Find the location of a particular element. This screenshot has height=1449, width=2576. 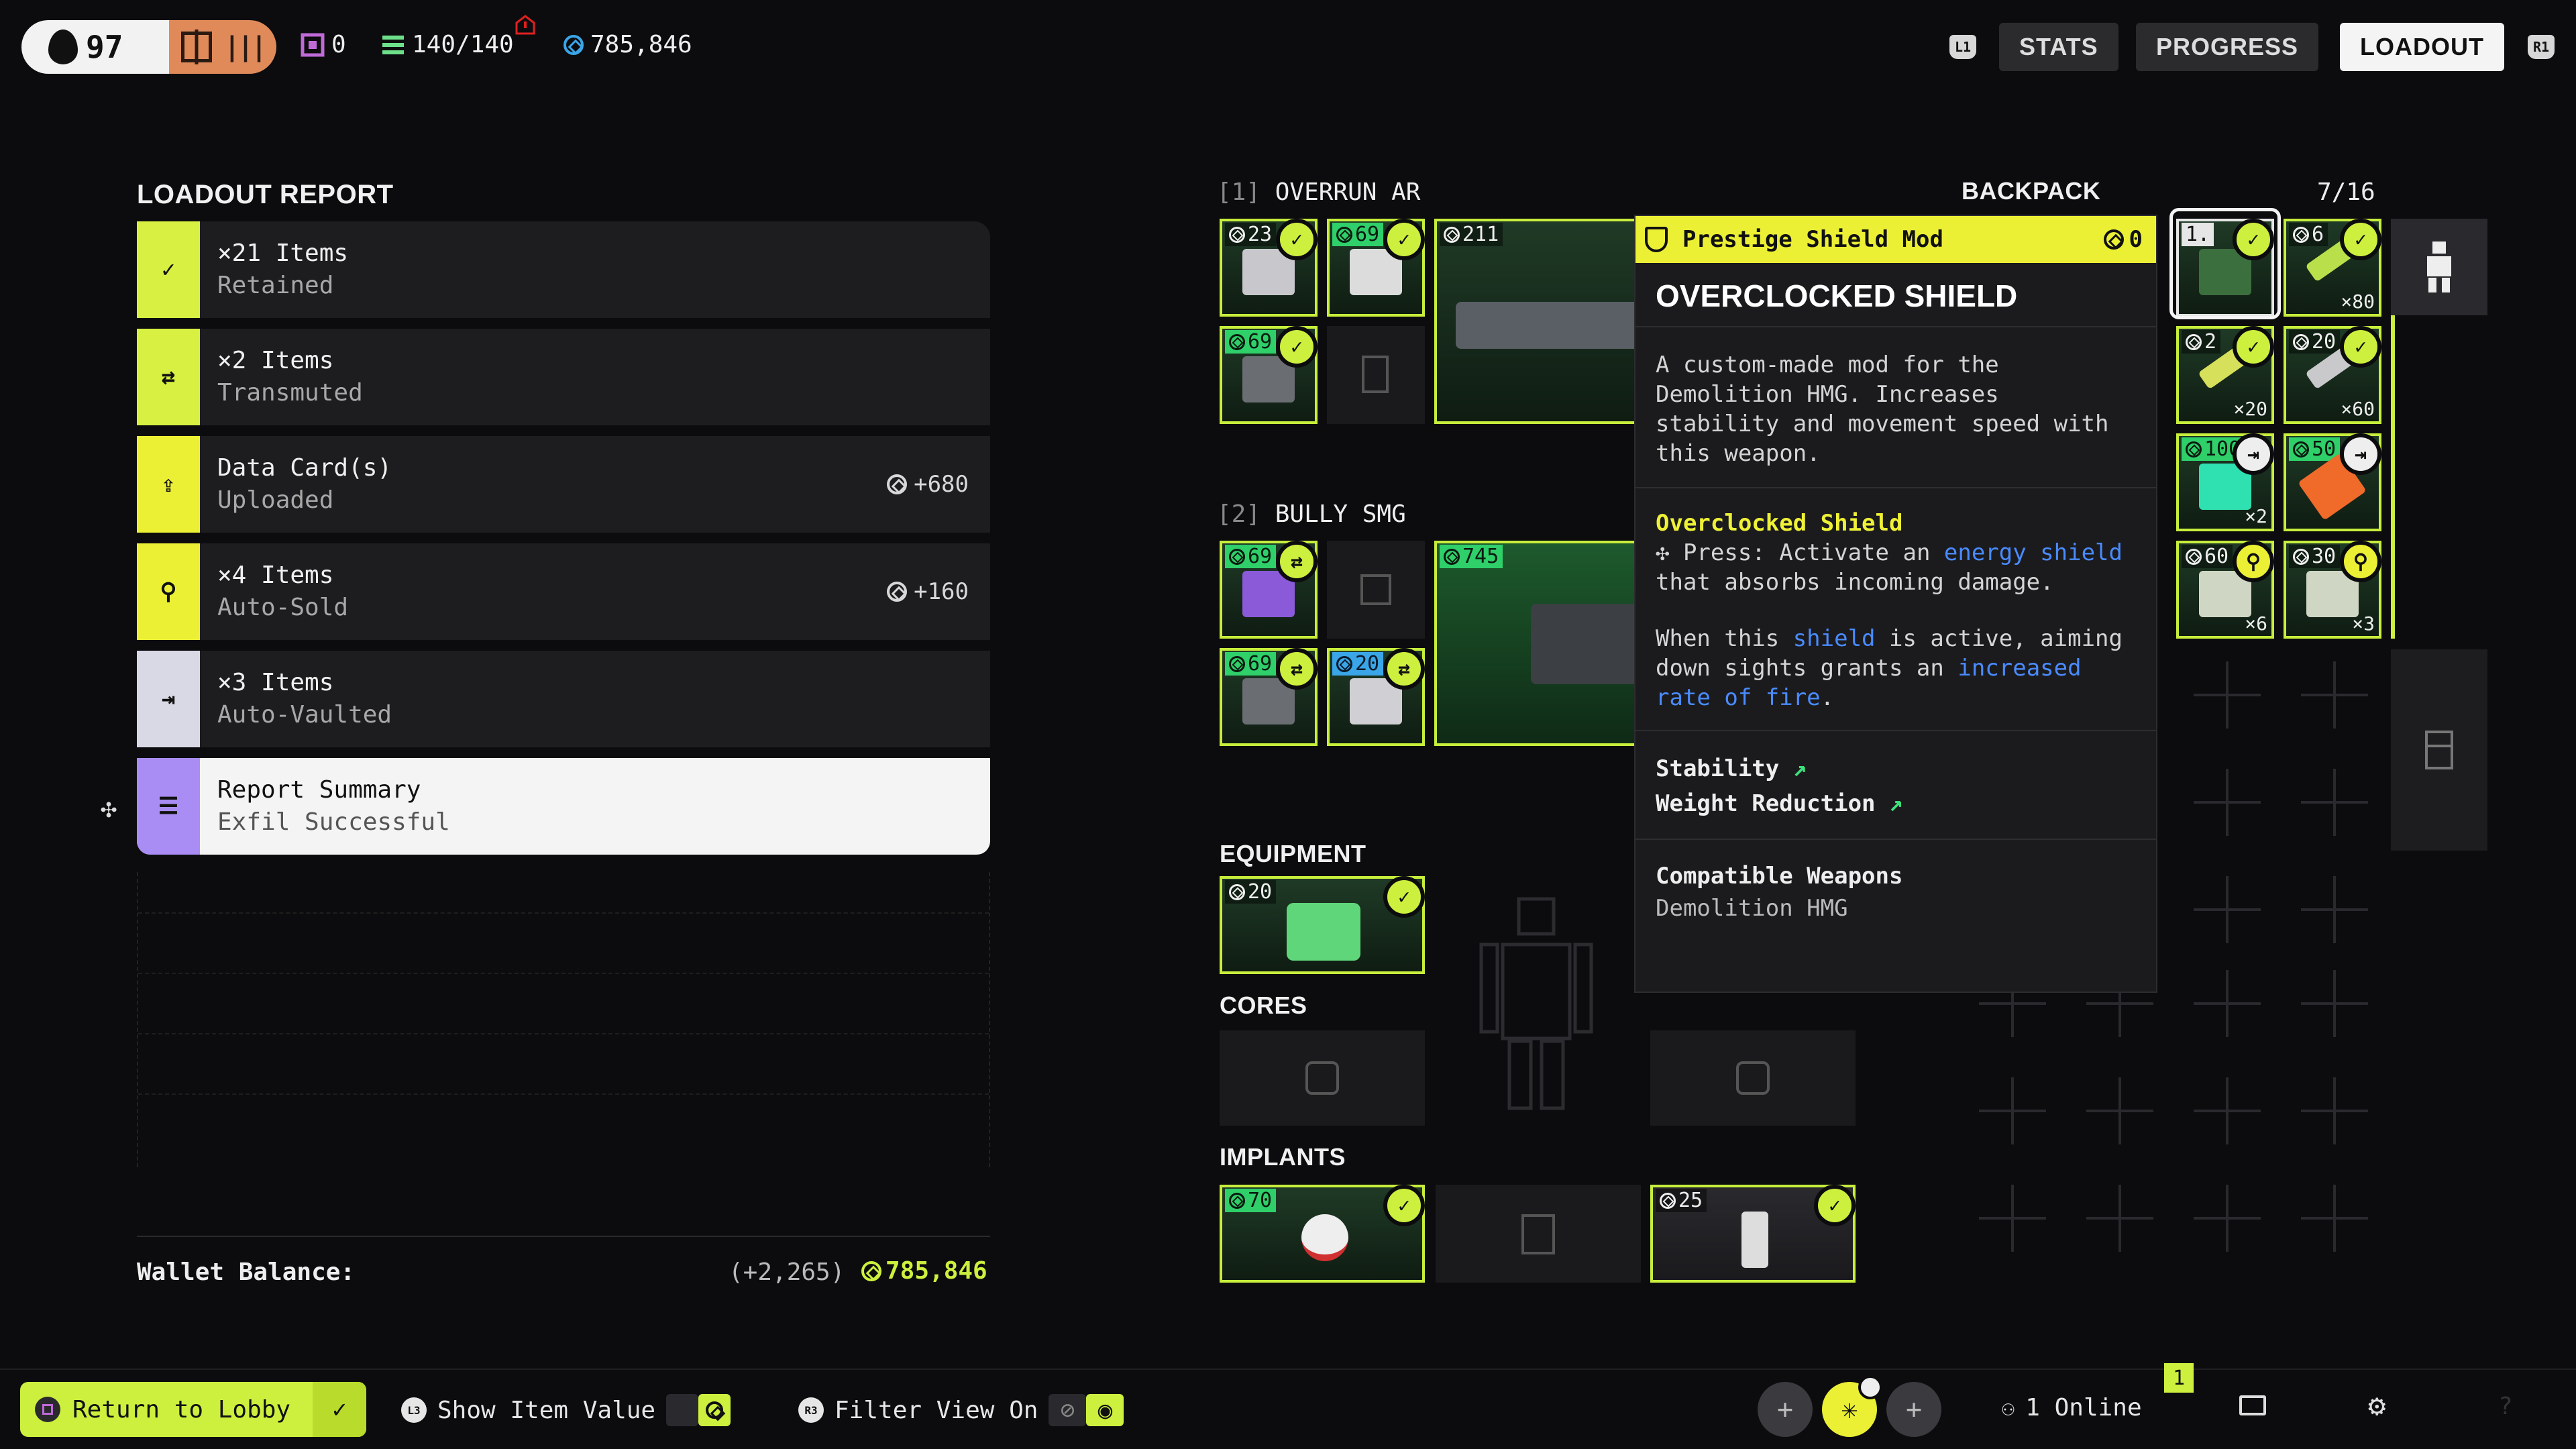

weapon-2-mod-3: 20 ⇄ is located at coordinates (1376, 697).